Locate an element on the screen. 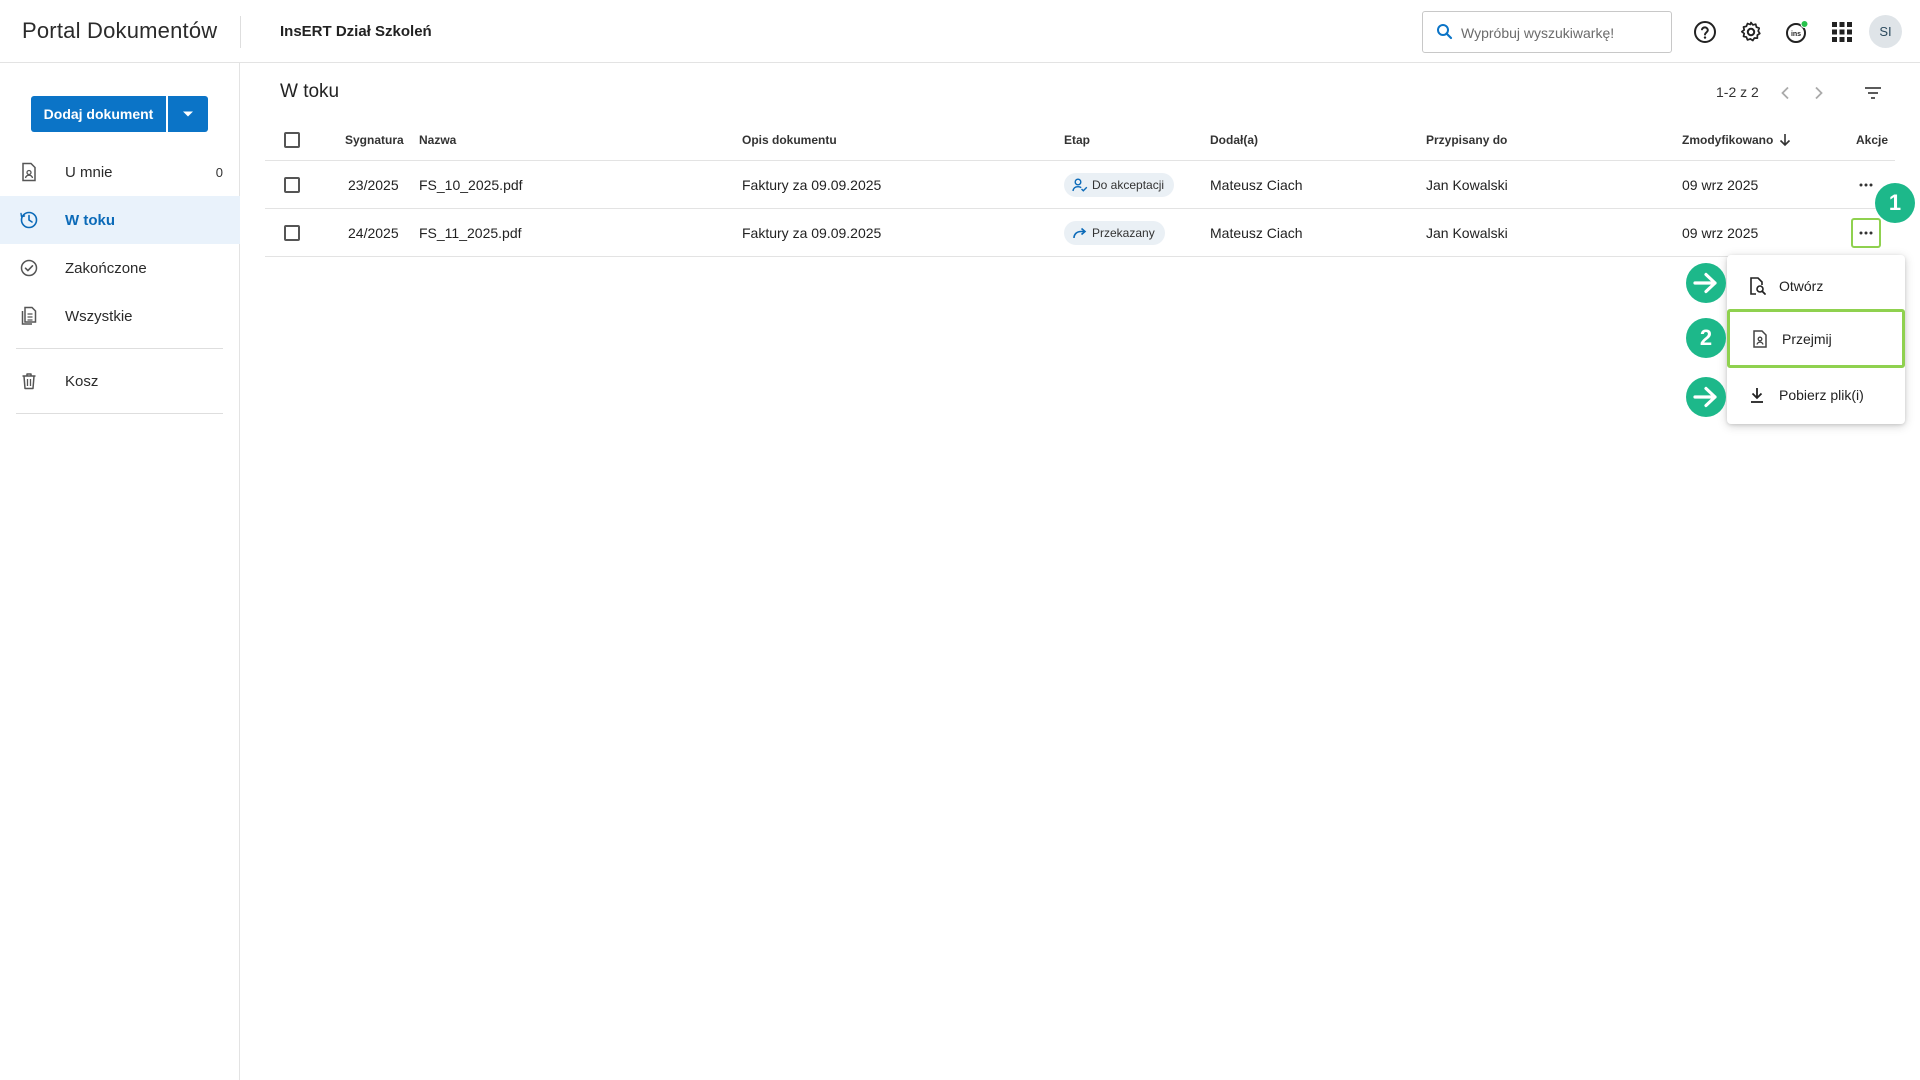 This screenshot has width=1920, height=1080. add-document-button: Dodaj dokument is located at coordinates (98, 114).